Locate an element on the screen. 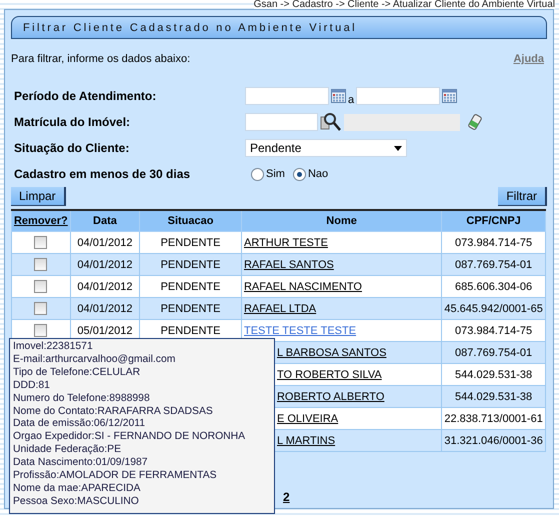  range-separator: a is located at coordinates (351, 100).